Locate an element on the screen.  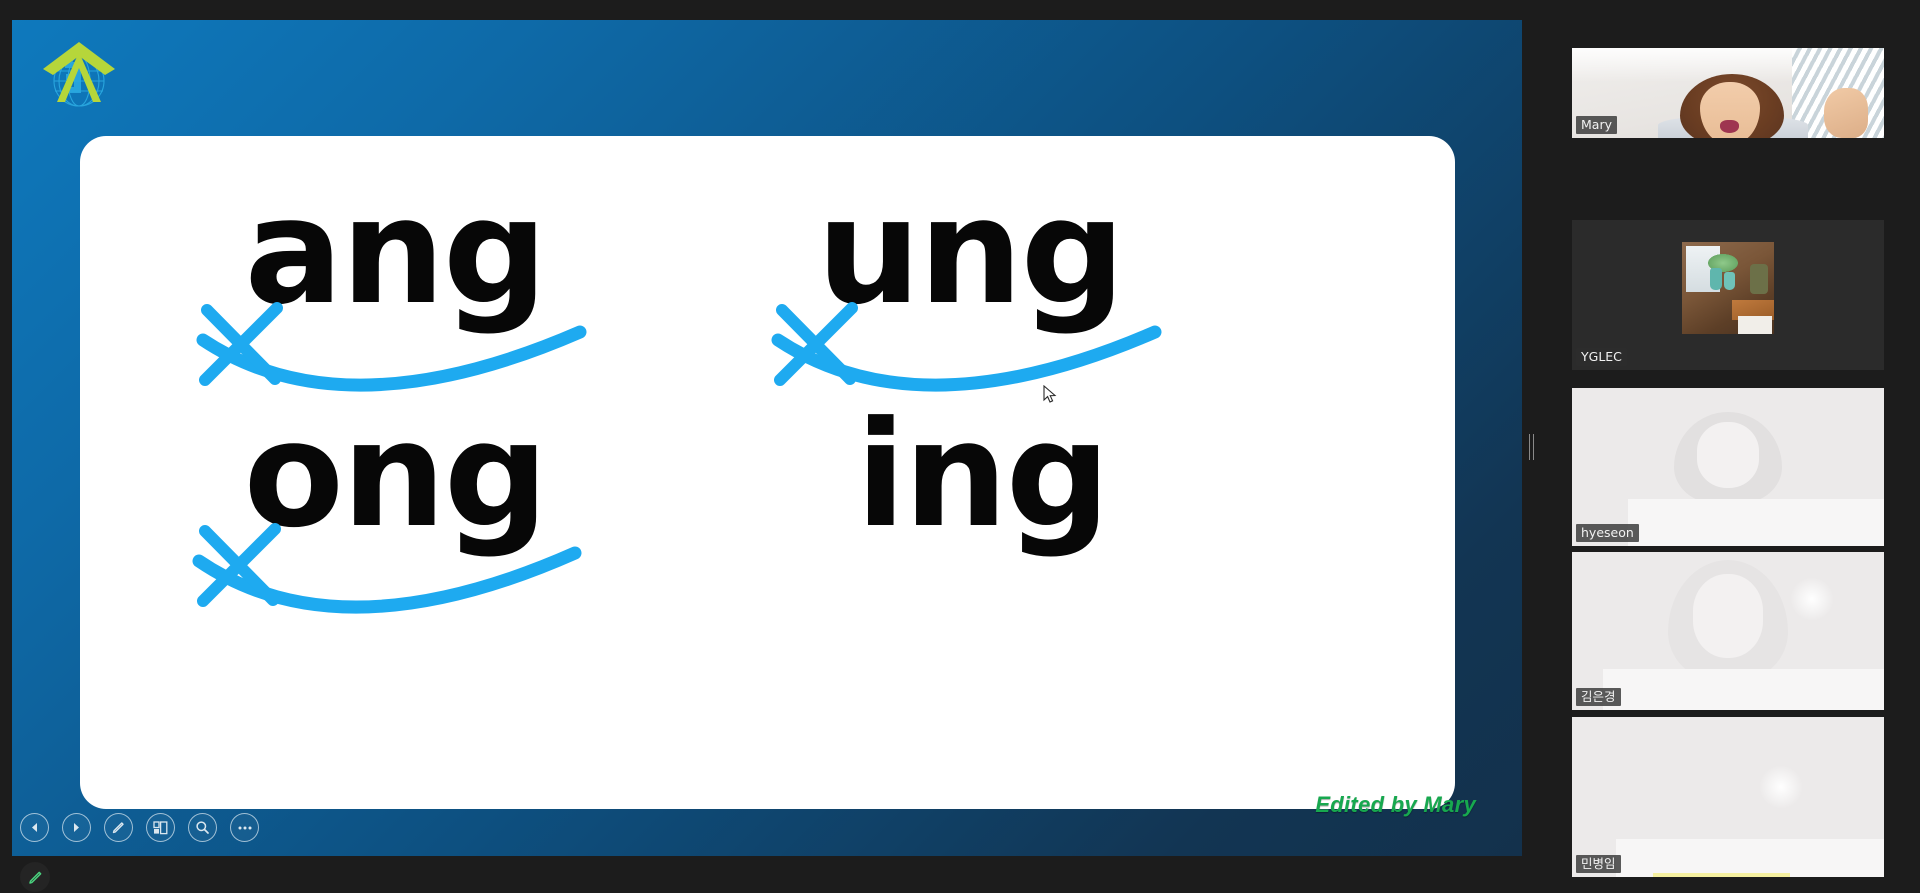
syllable-cell-ing: ing is located at coordinates (982, 526).